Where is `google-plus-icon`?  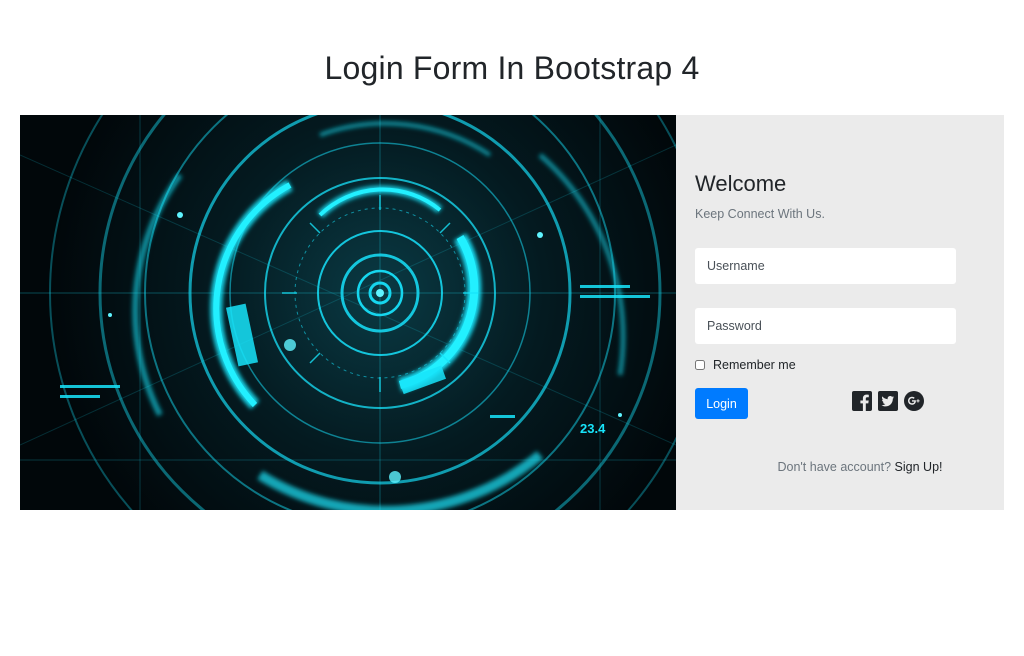
google-plus-icon is located at coordinates (914, 401).